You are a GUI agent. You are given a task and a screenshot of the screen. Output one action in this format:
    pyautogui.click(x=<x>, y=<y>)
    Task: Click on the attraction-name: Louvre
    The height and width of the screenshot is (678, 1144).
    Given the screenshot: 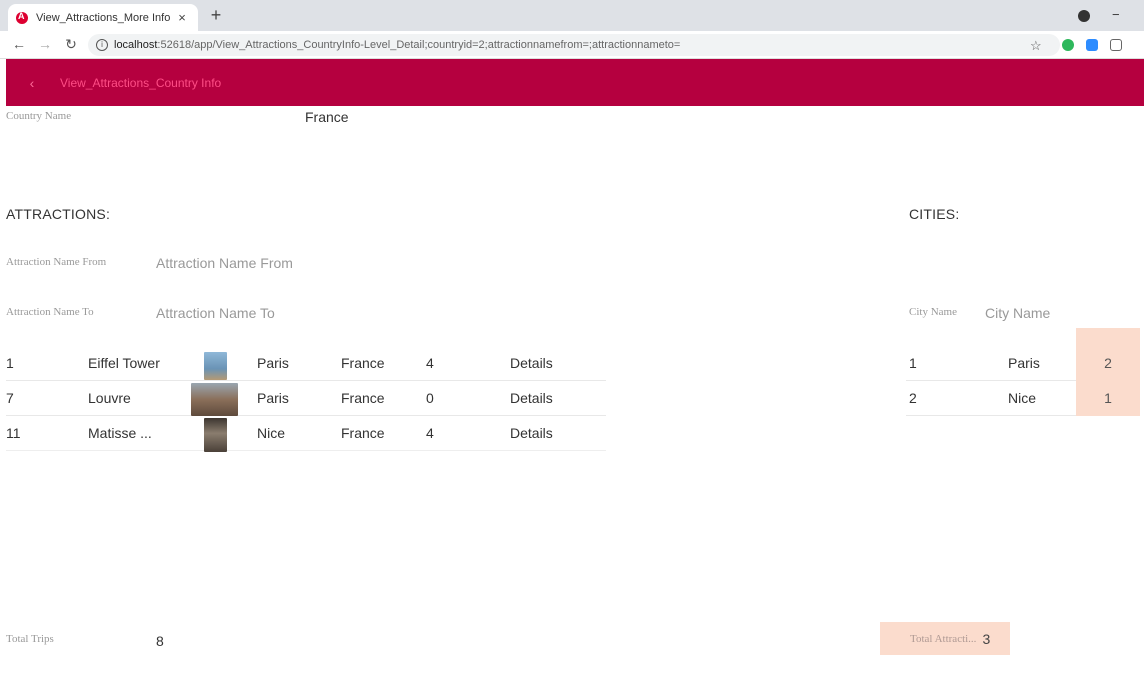 What is the action you would take?
    pyautogui.click(x=109, y=398)
    